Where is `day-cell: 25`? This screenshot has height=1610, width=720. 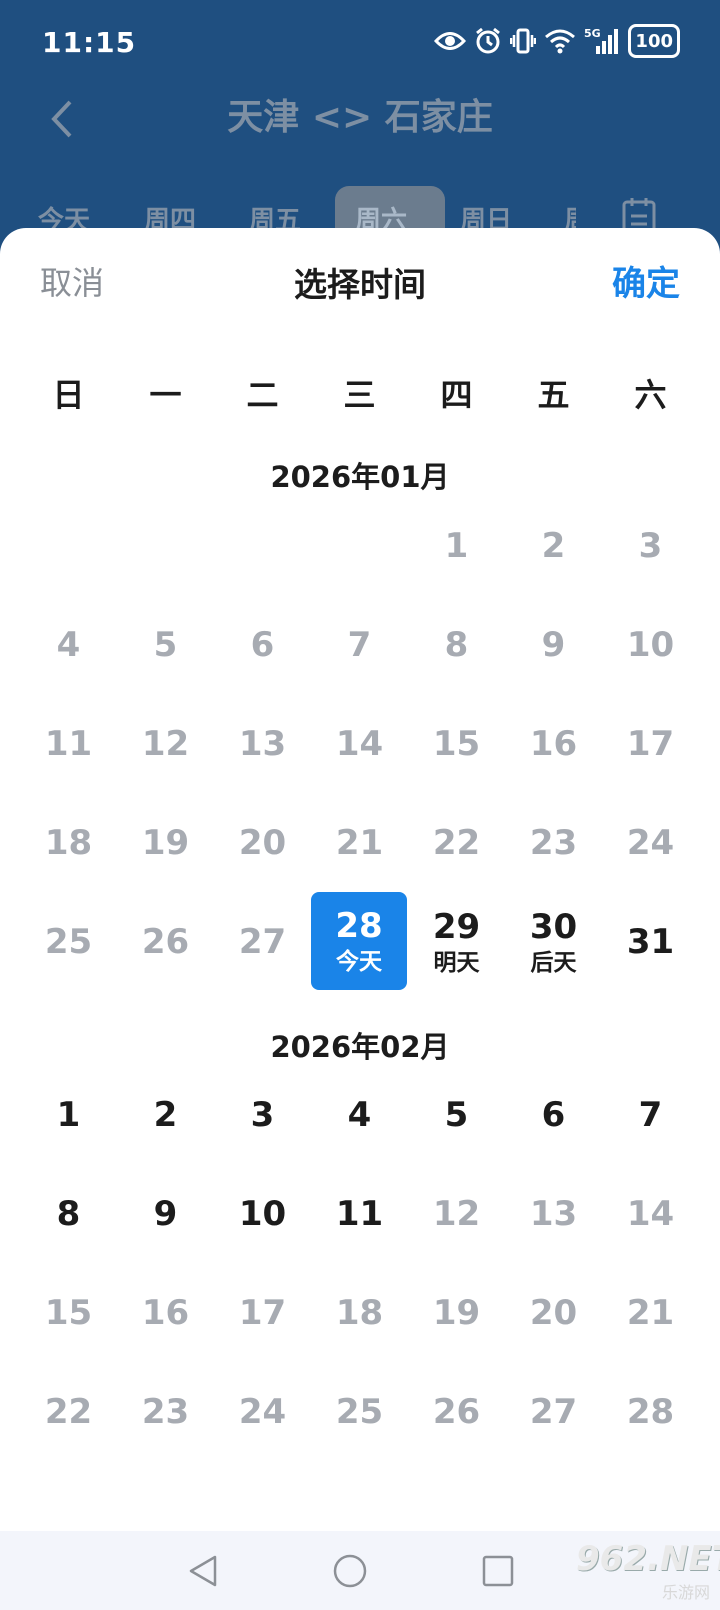 day-cell: 25 is located at coordinates (359, 1411).